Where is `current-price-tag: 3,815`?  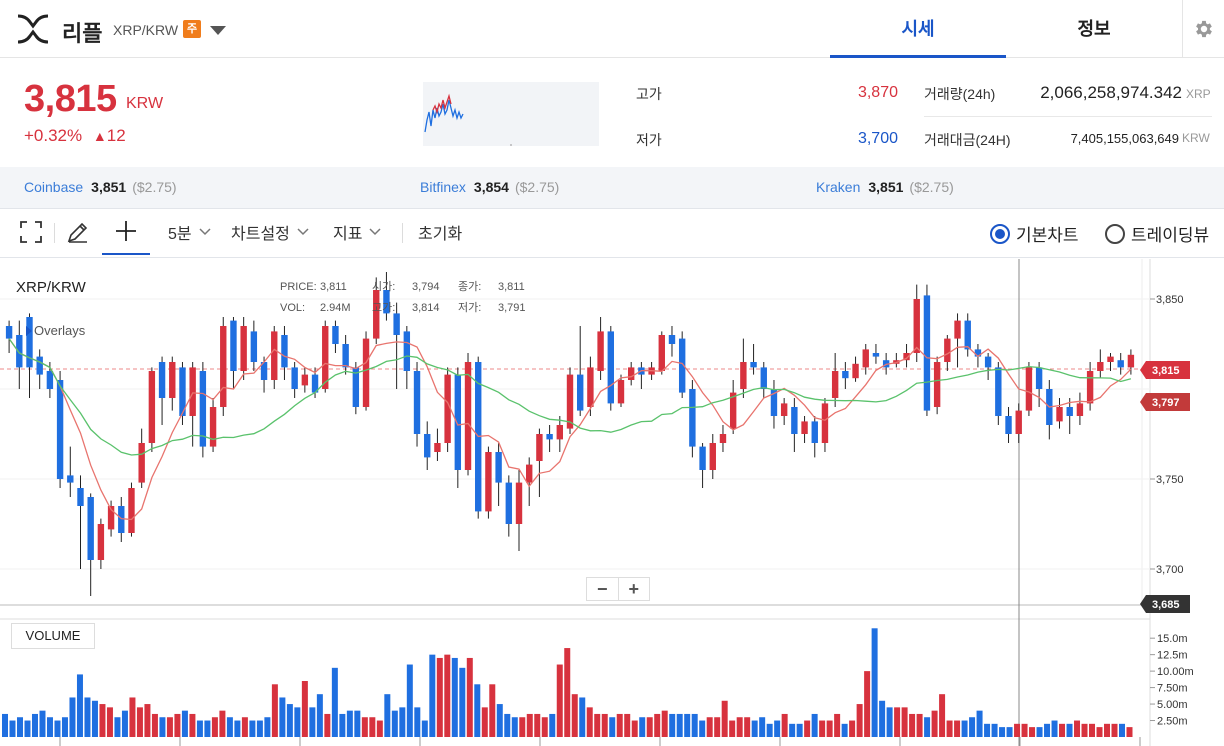 current-price-tag: 3,815 is located at coordinates (1166, 371).